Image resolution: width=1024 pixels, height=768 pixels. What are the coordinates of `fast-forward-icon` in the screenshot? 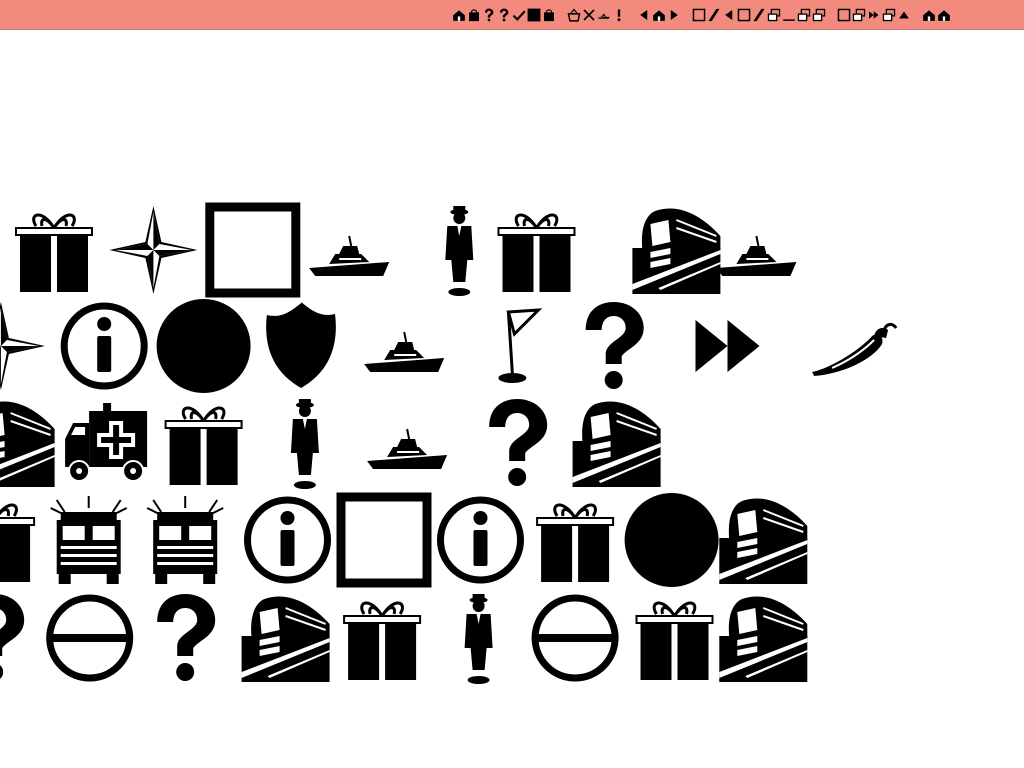 It's located at (727, 346).